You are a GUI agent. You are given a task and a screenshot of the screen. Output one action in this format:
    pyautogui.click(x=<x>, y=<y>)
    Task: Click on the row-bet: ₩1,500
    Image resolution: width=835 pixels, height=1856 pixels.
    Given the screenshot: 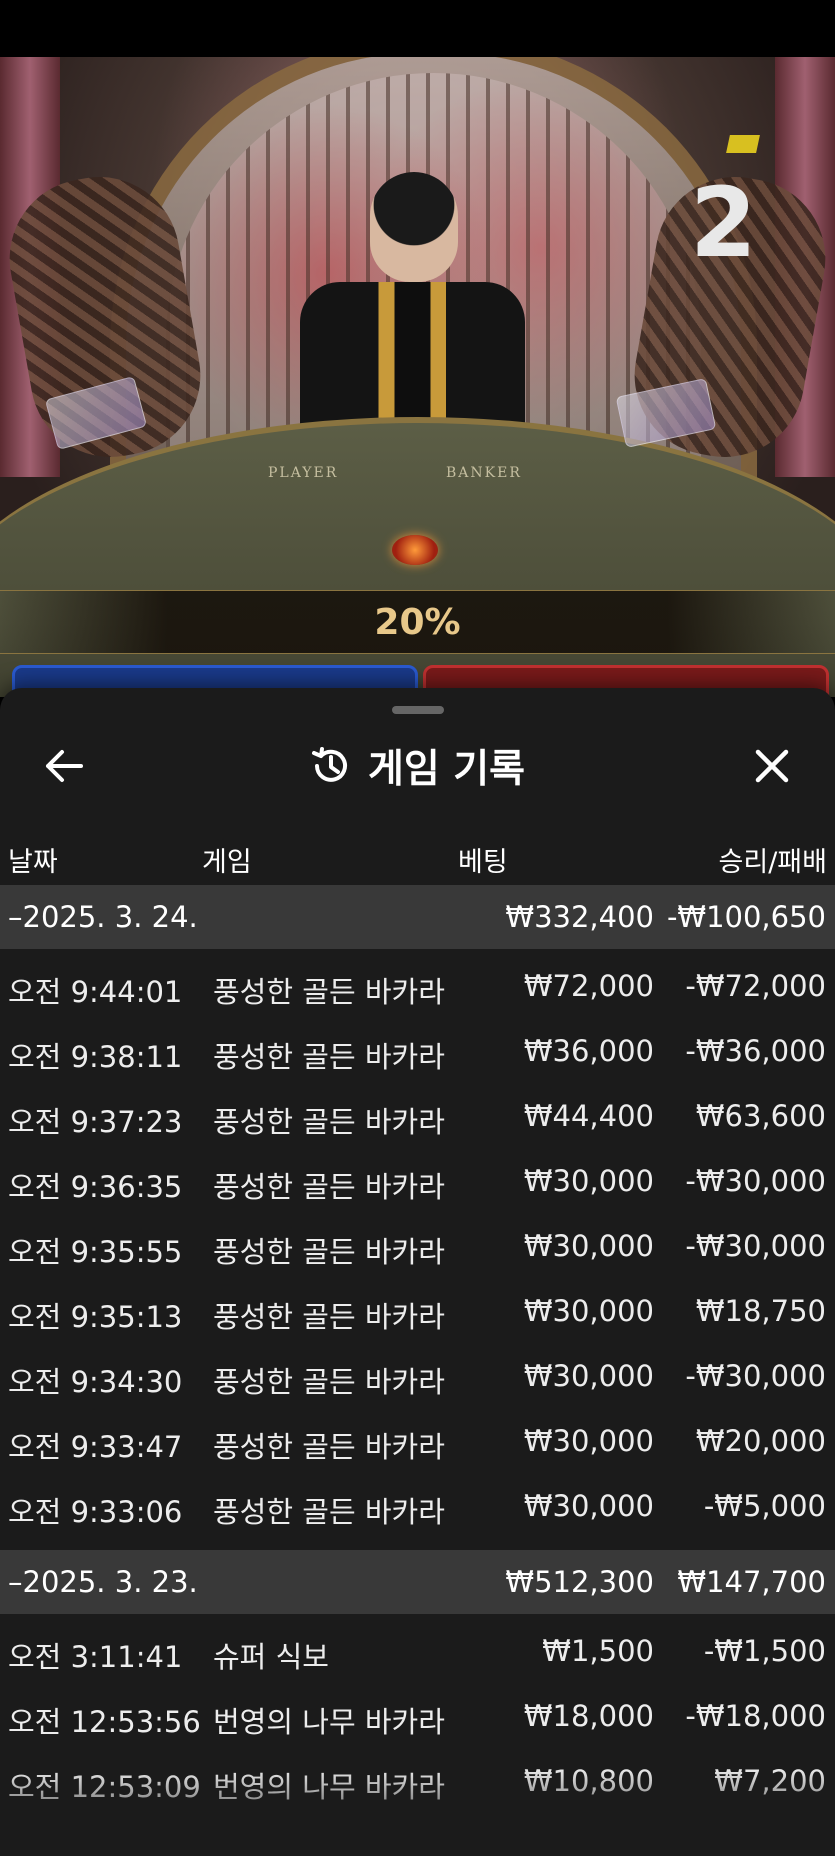 What is the action you would take?
    pyautogui.click(x=598, y=1651)
    